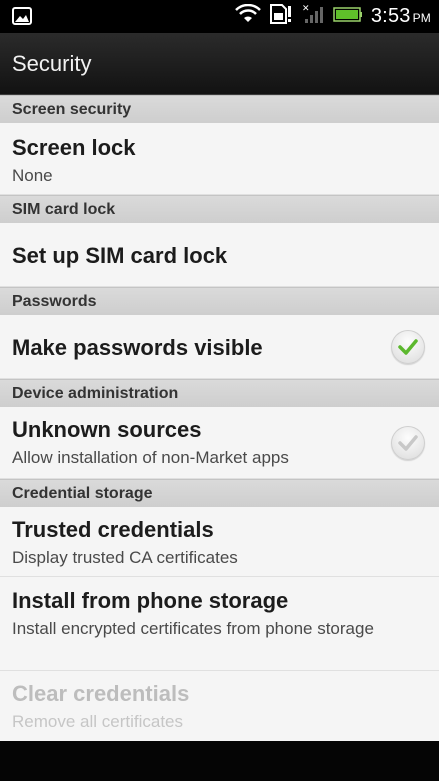 The height and width of the screenshot is (781, 439). Describe the element at coordinates (120, 255) in the screenshot. I see `setup-sim-lock-label: Set up SIM card lock` at that location.